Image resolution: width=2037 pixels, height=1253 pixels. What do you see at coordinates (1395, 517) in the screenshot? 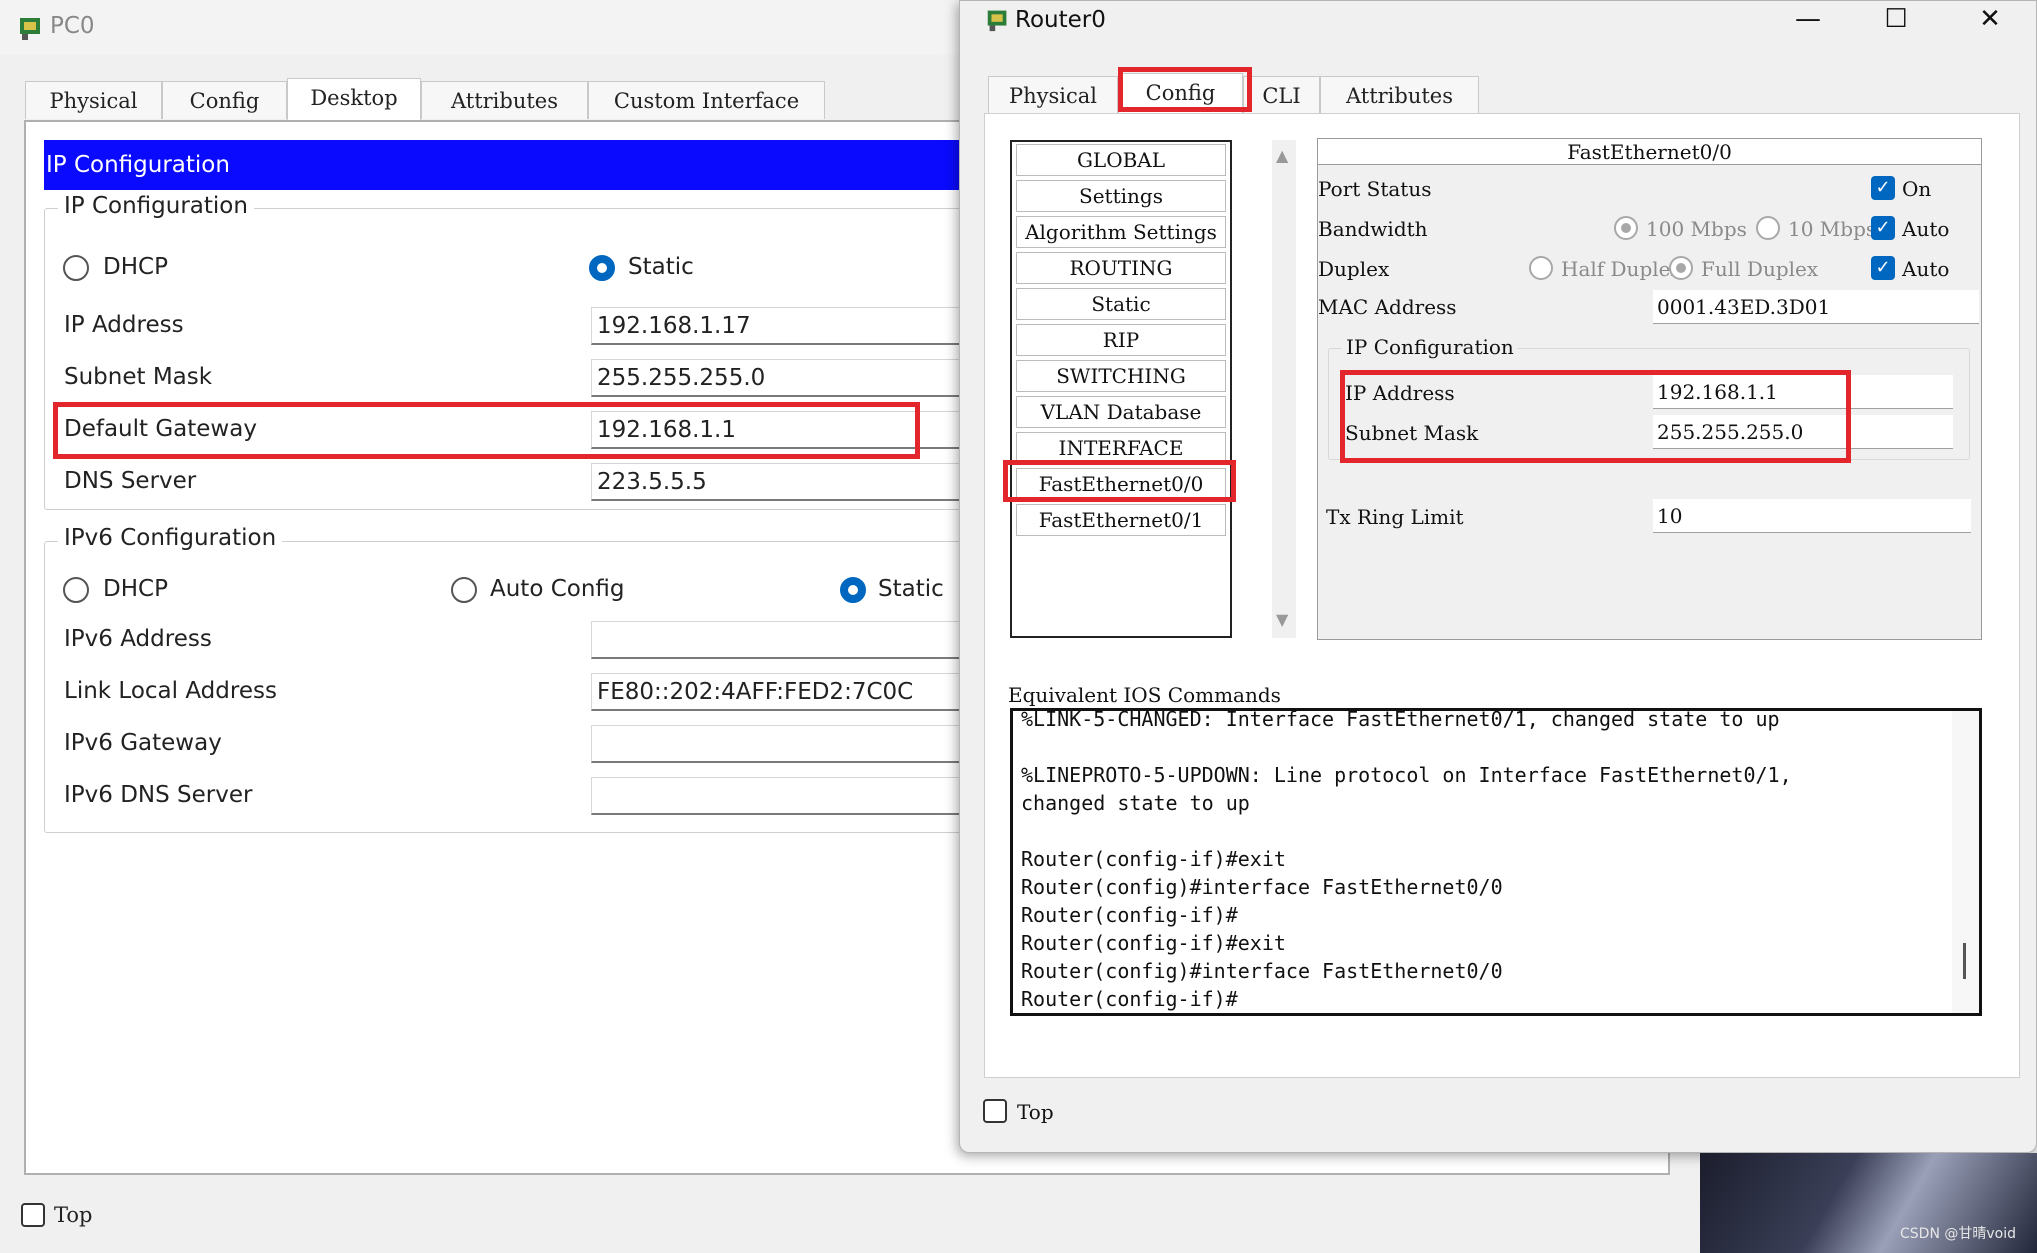
I see `tx-ring-limit-label: Tx Ring Limit` at bounding box center [1395, 517].